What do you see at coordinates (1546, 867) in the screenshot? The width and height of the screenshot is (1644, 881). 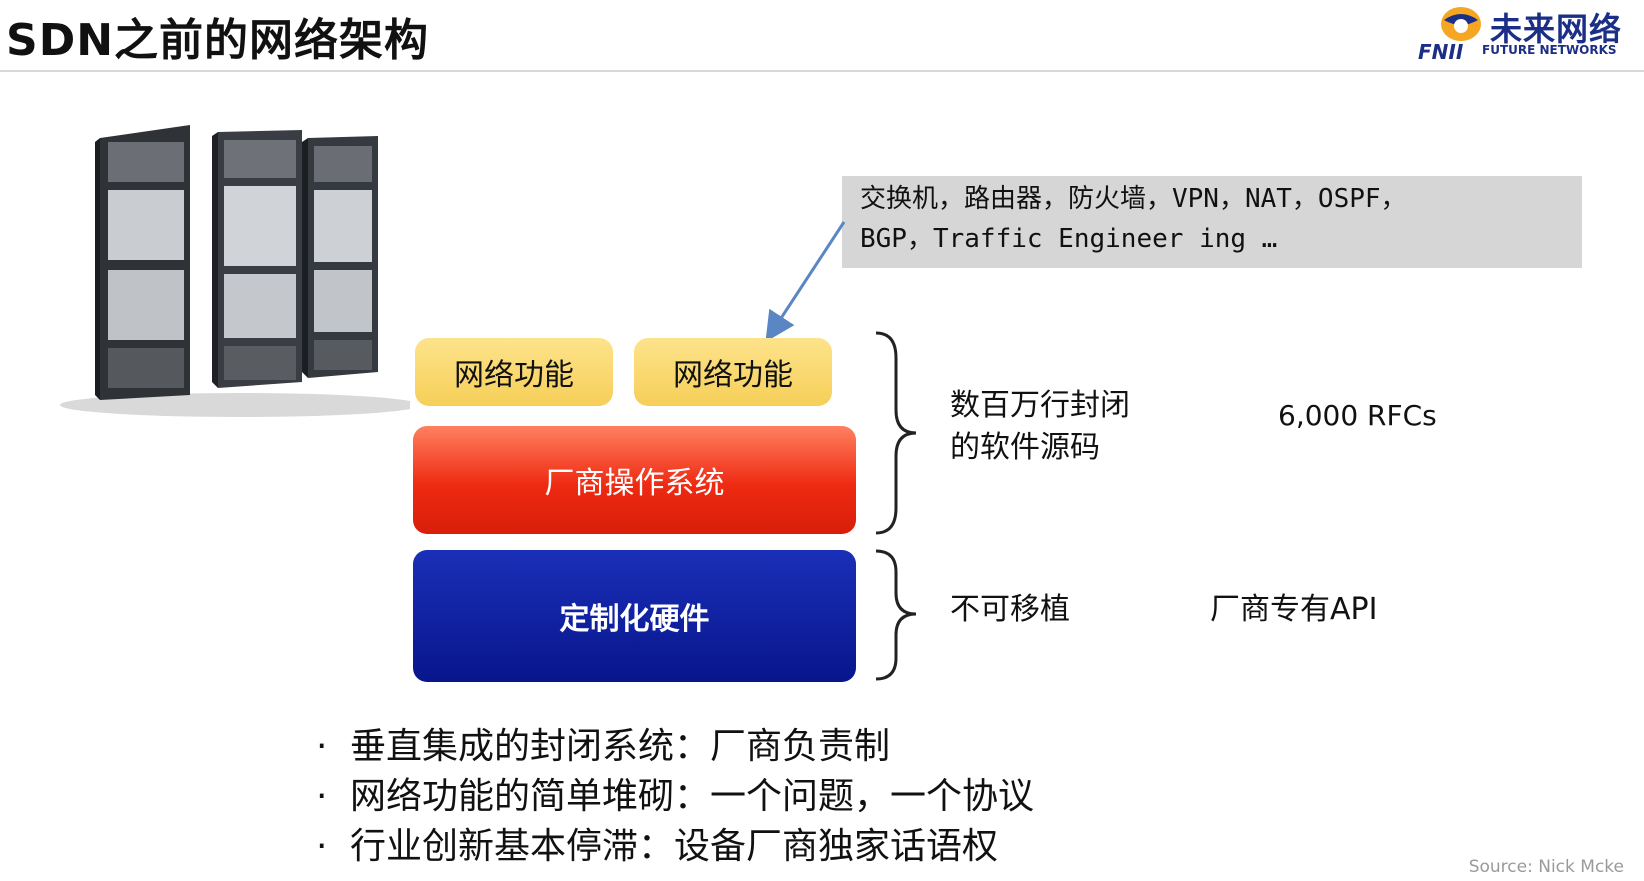 I see `source-credit: Source: Nick Mcke` at bounding box center [1546, 867].